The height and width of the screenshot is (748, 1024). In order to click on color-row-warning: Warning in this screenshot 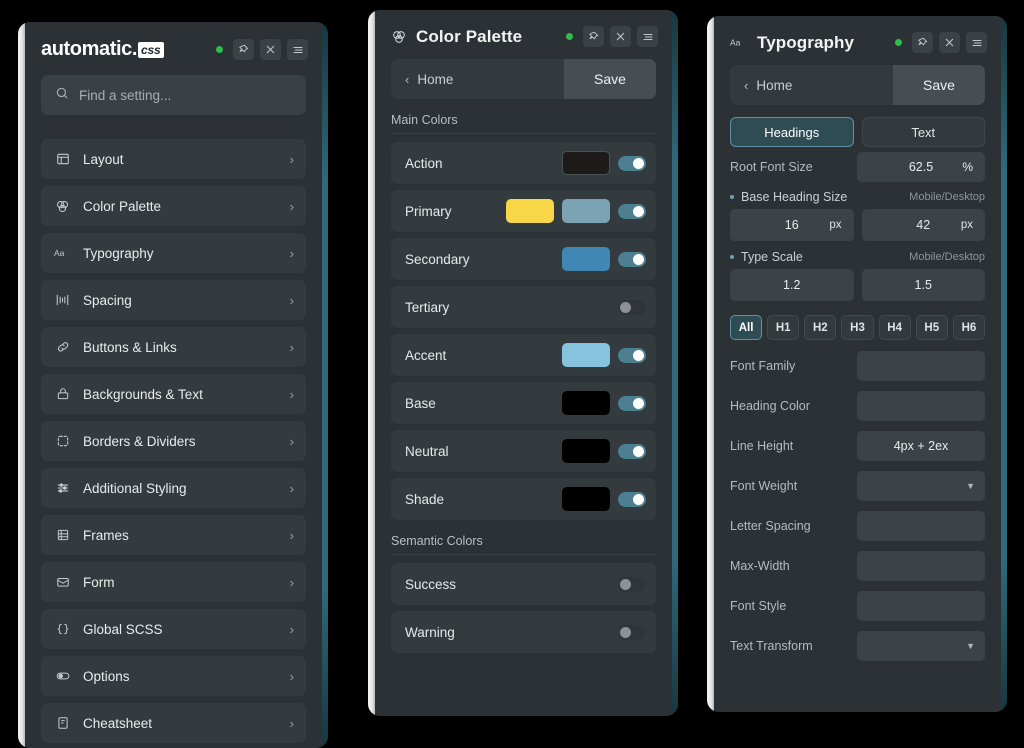, I will do `click(523, 632)`.